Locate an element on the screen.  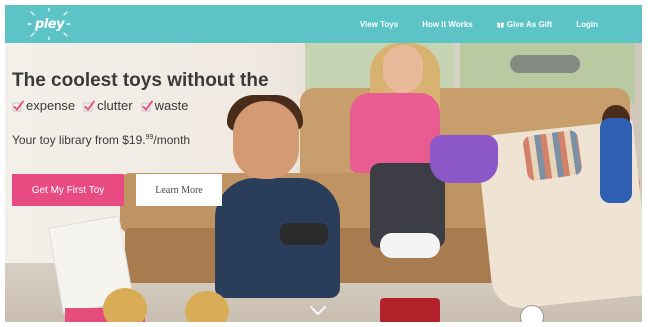
feature-item: expense is located at coordinates (43, 105).